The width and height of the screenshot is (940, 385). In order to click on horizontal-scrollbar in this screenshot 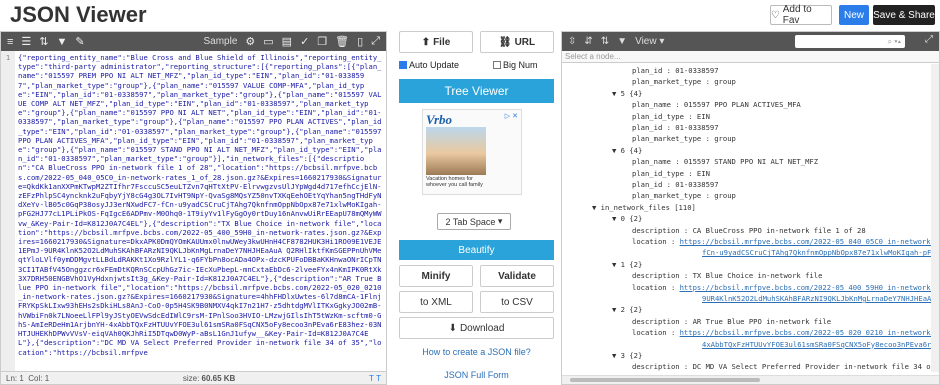, I will do `click(750, 379)`.